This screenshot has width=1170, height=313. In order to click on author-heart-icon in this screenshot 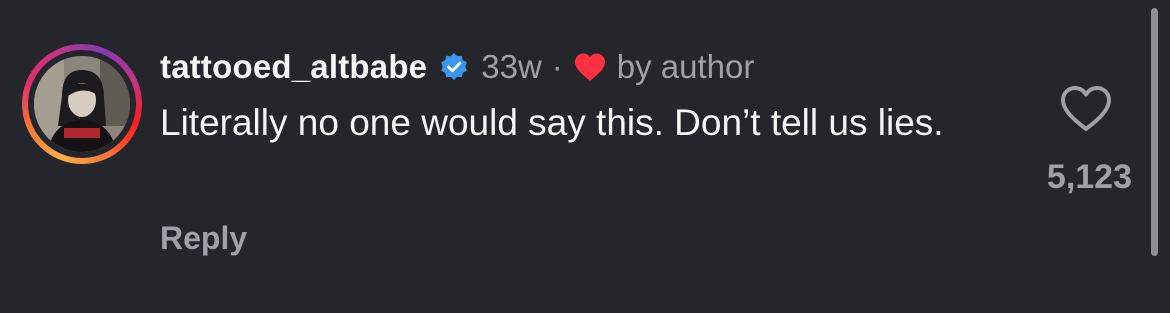, I will do `click(590, 67)`.